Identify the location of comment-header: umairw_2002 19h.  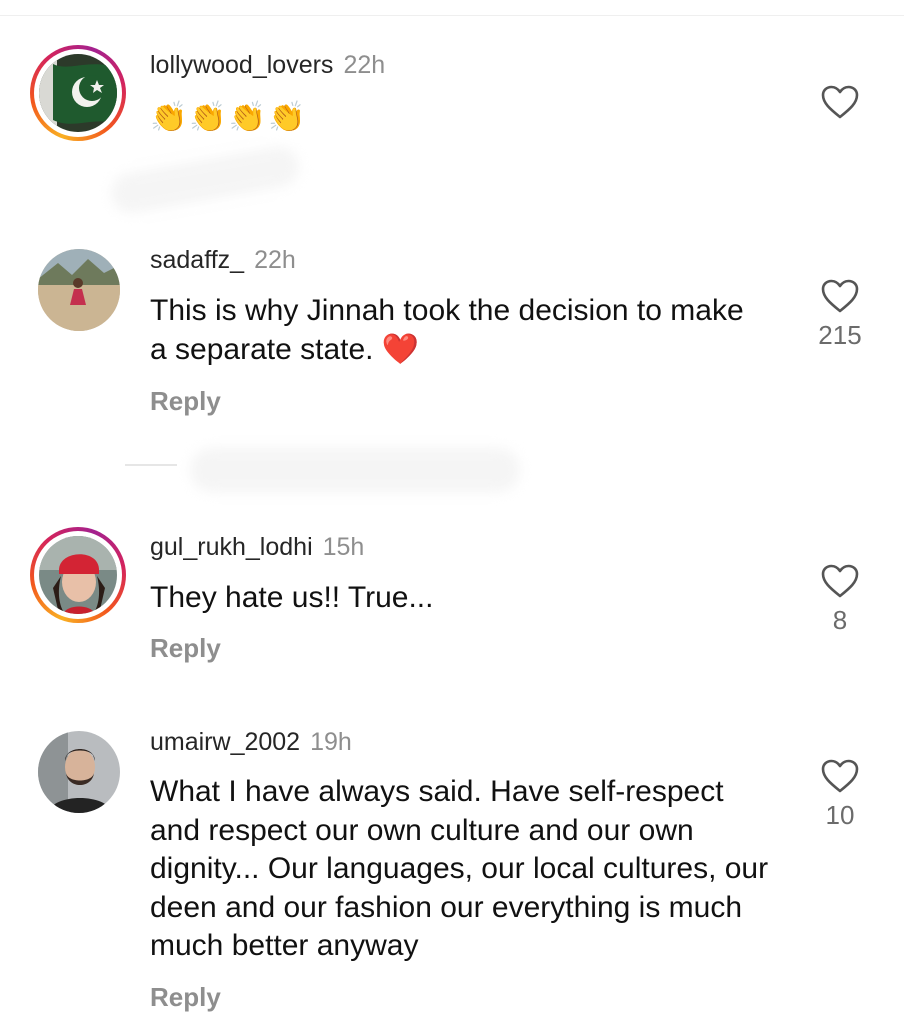
(251, 742).